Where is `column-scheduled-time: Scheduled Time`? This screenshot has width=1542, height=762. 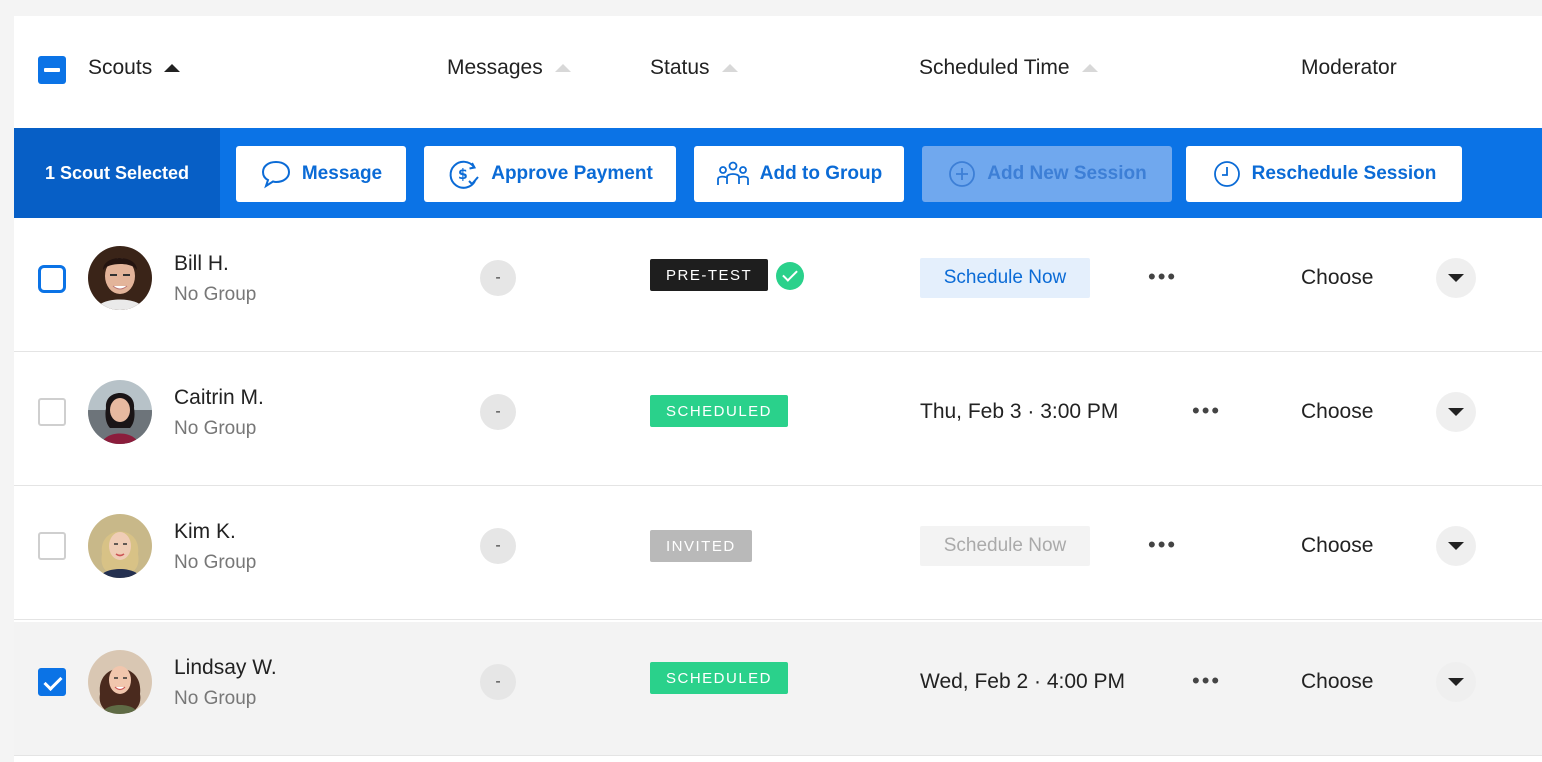 column-scheduled-time: Scheduled Time is located at coordinates (1008, 68).